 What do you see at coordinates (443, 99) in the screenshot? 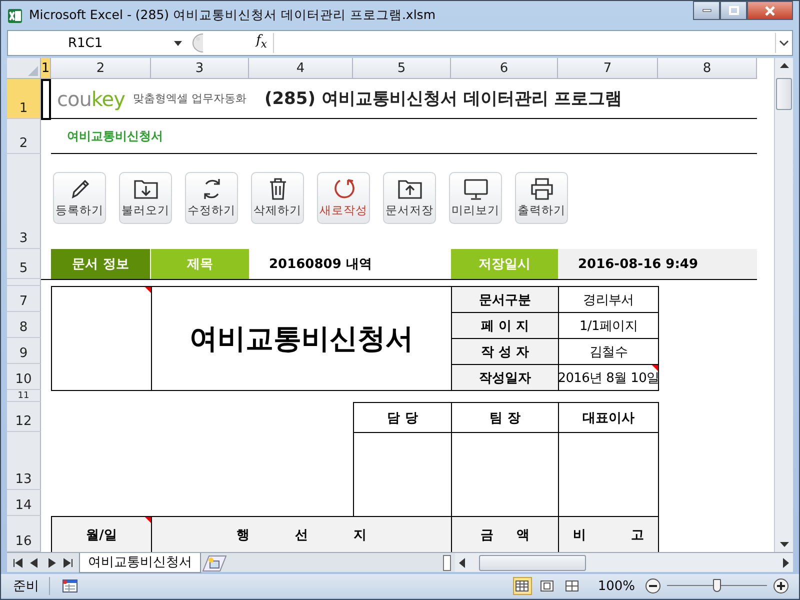
I see `program-title: (285) 여비교통비신청서 데이터관리 프로그램` at bounding box center [443, 99].